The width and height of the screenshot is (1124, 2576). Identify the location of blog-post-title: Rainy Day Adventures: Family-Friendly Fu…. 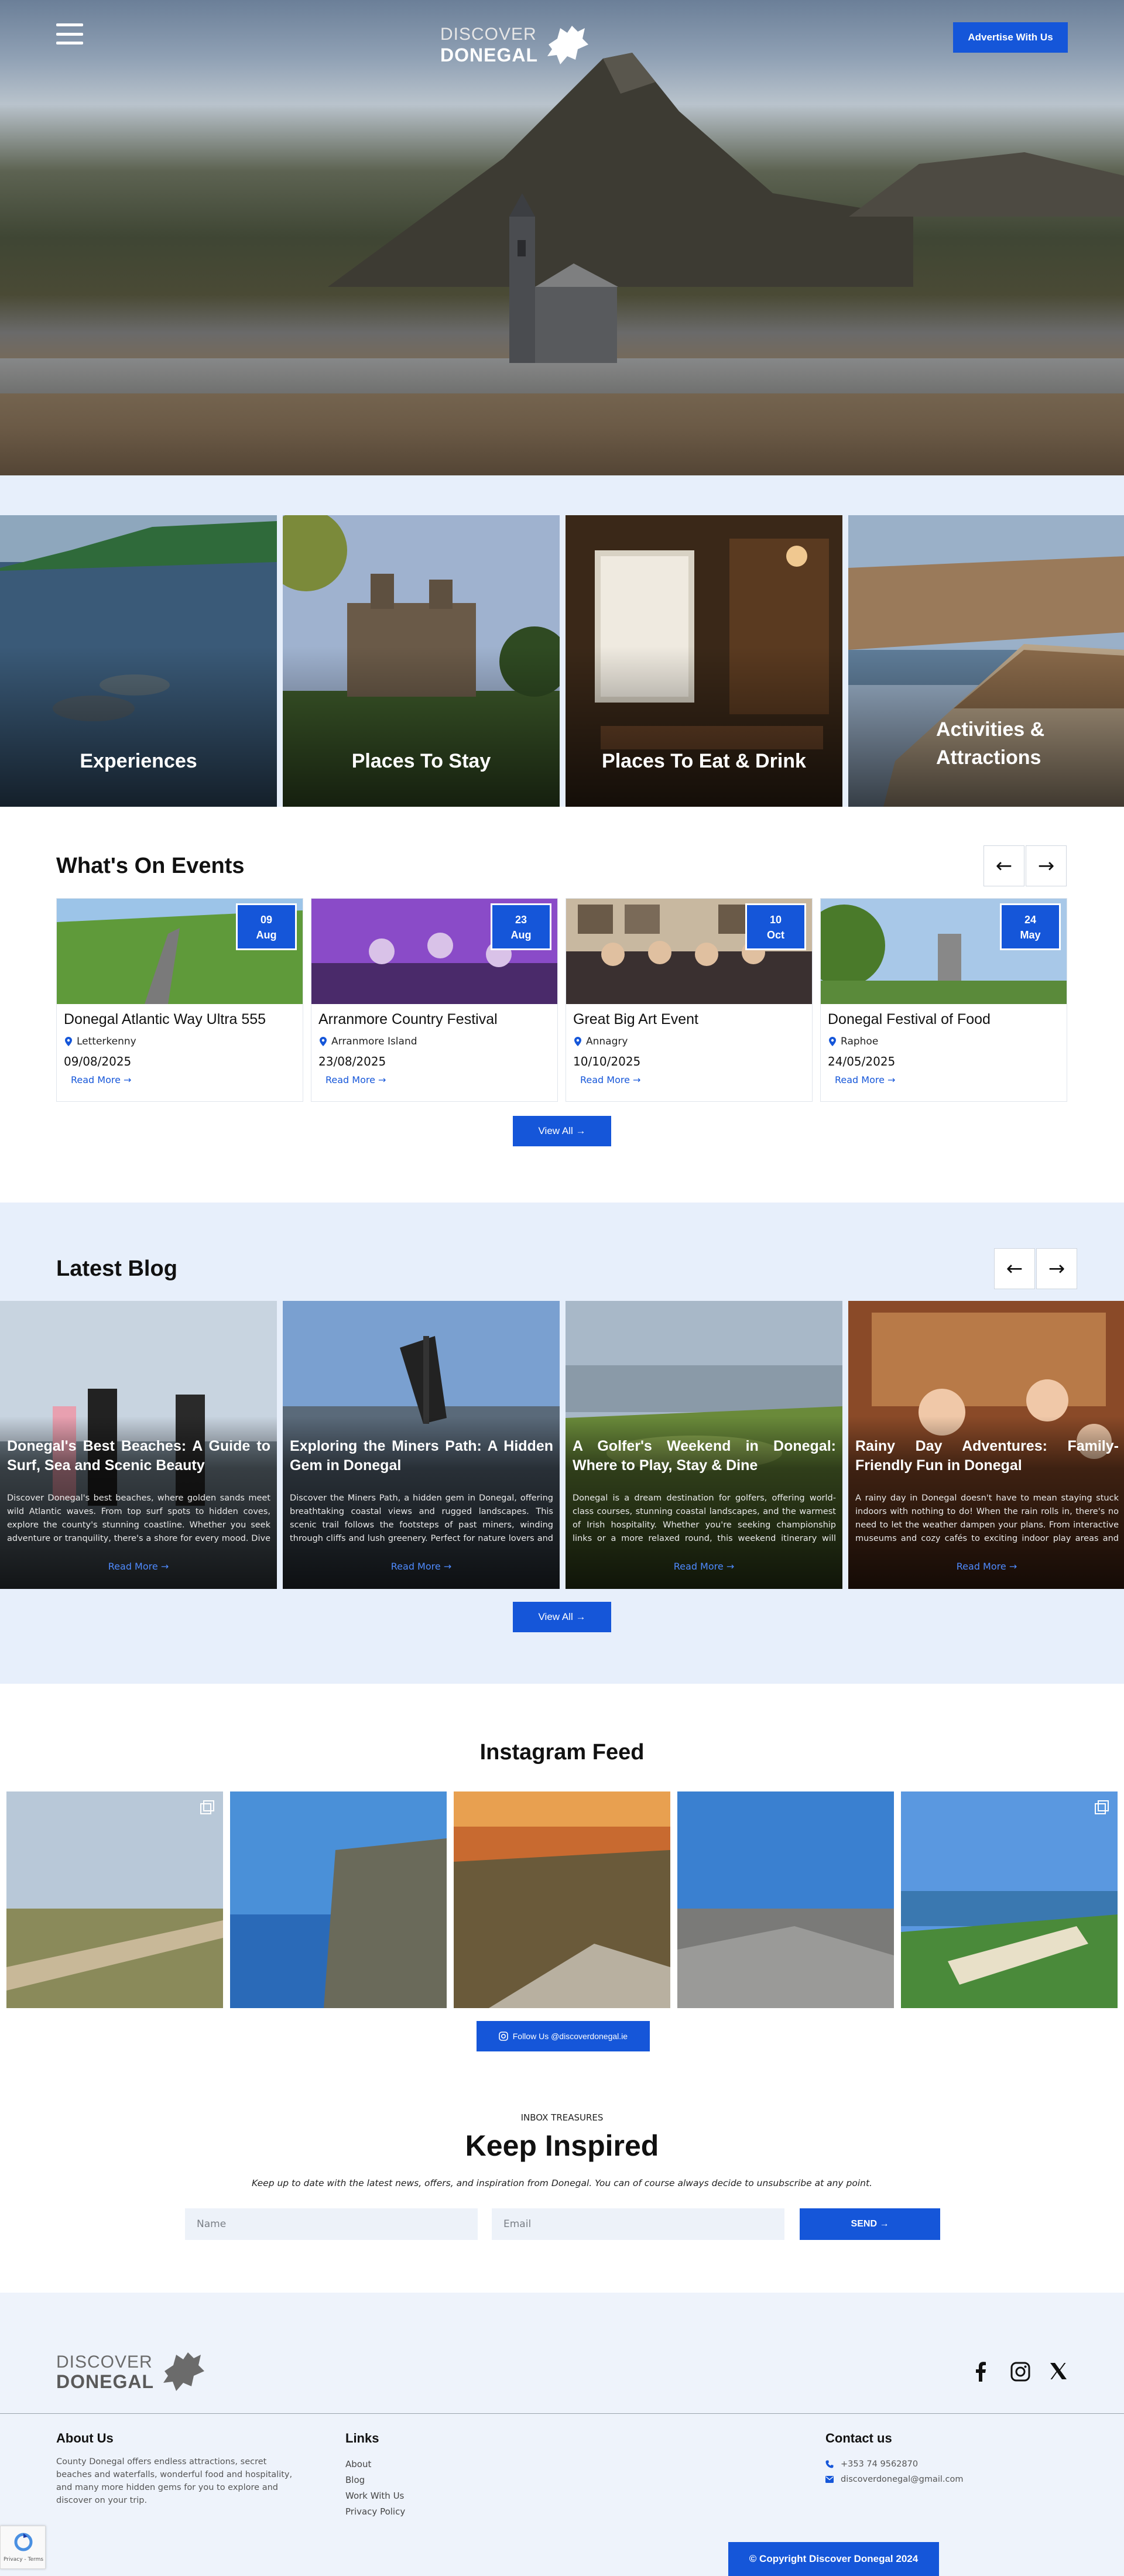
(987, 1456).